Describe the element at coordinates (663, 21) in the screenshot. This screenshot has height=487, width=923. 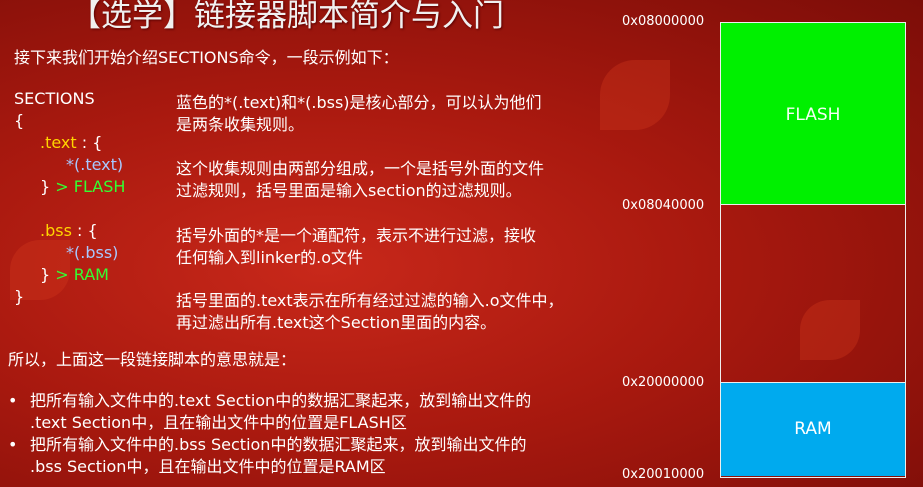
I see `address-label: 0x08000000` at that location.